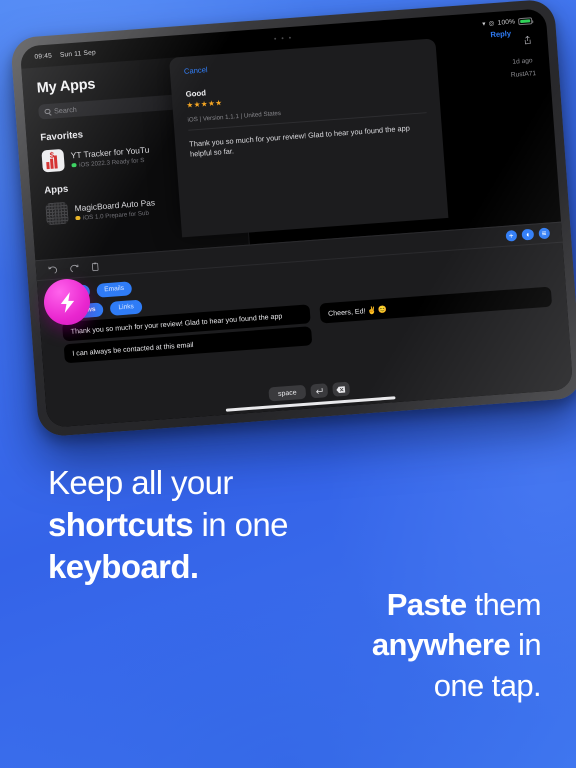 Image resolution: width=576 pixels, height=768 pixels. Describe the element at coordinates (65, 110) in the screenshot. I see `search-placeholder: Search` at that location.